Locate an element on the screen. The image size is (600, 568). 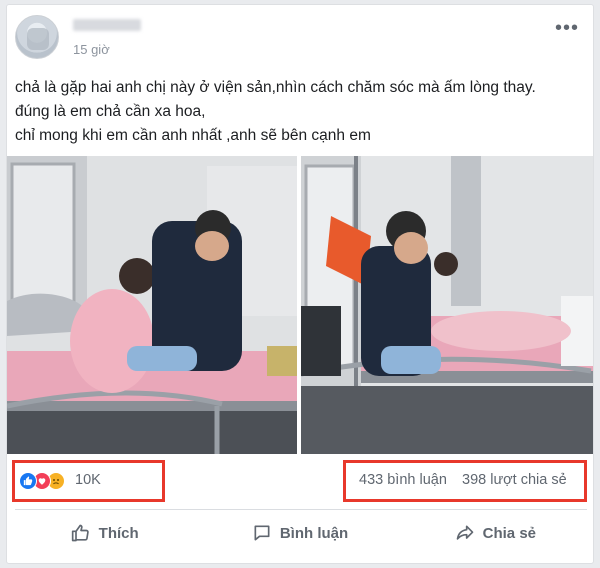
share-icon is located at coordinates (464, 532).